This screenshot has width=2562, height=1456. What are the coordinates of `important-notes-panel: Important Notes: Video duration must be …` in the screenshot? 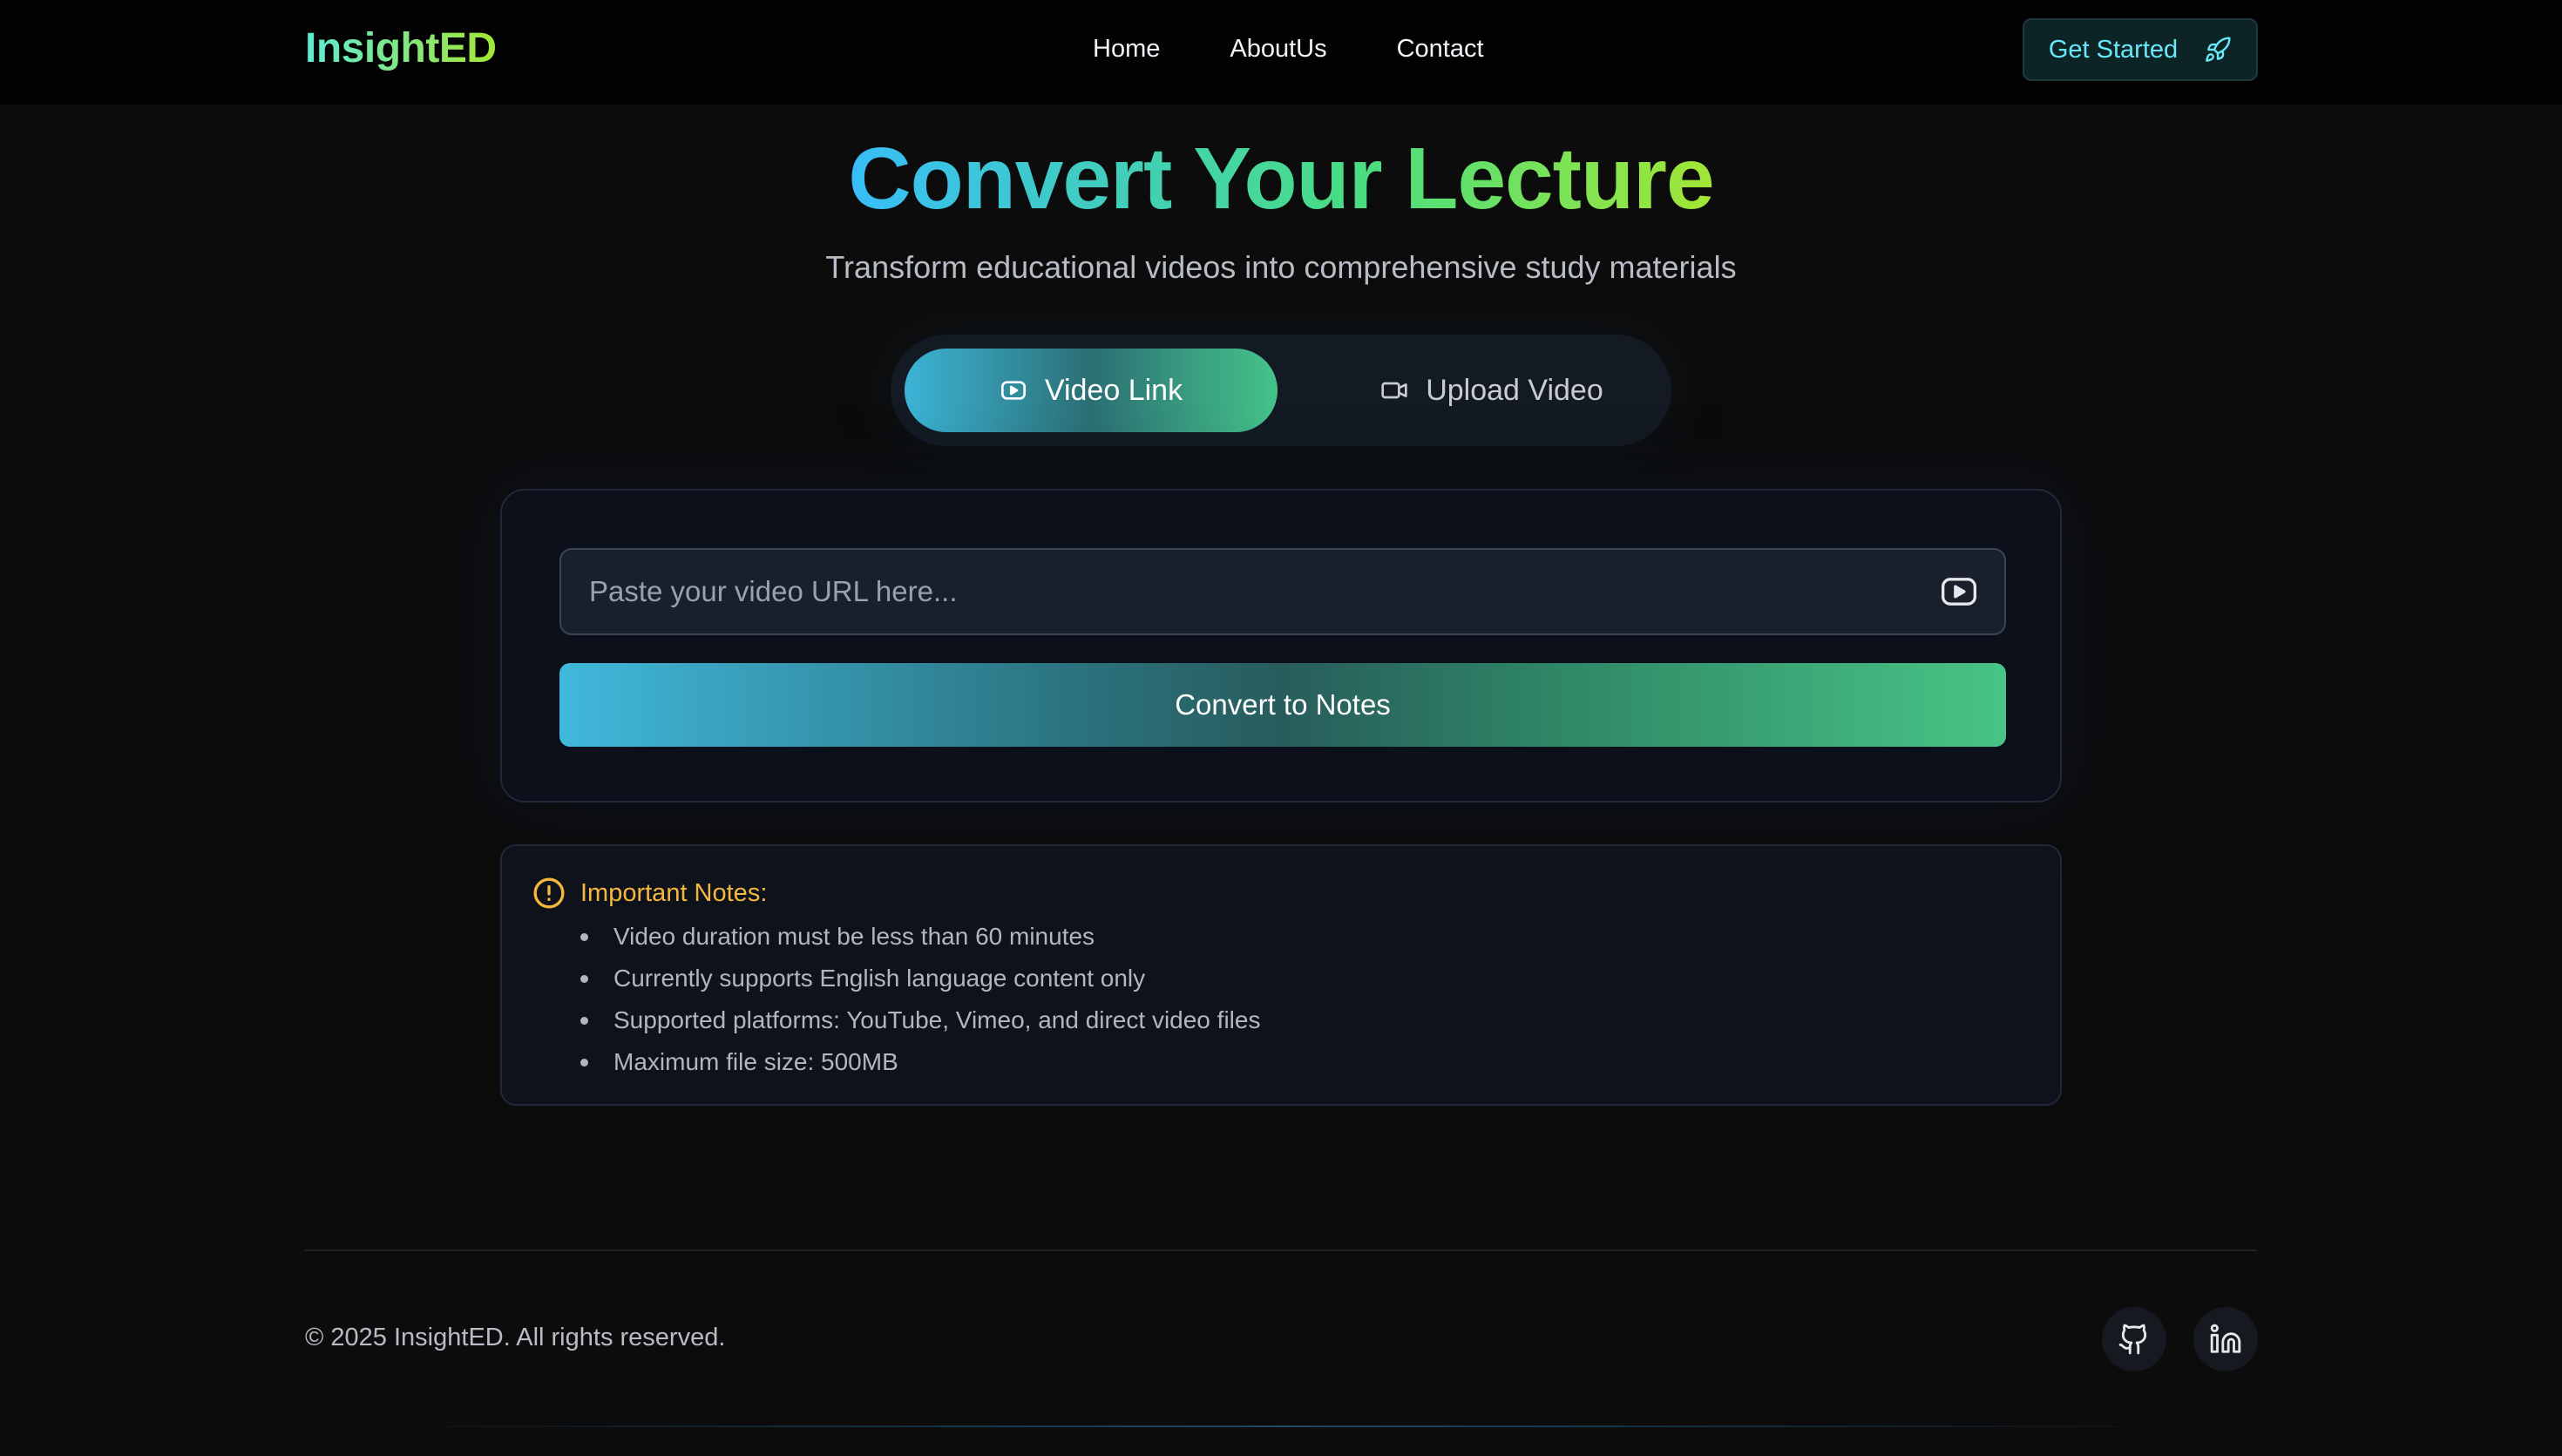 It's located at (1281, 975).